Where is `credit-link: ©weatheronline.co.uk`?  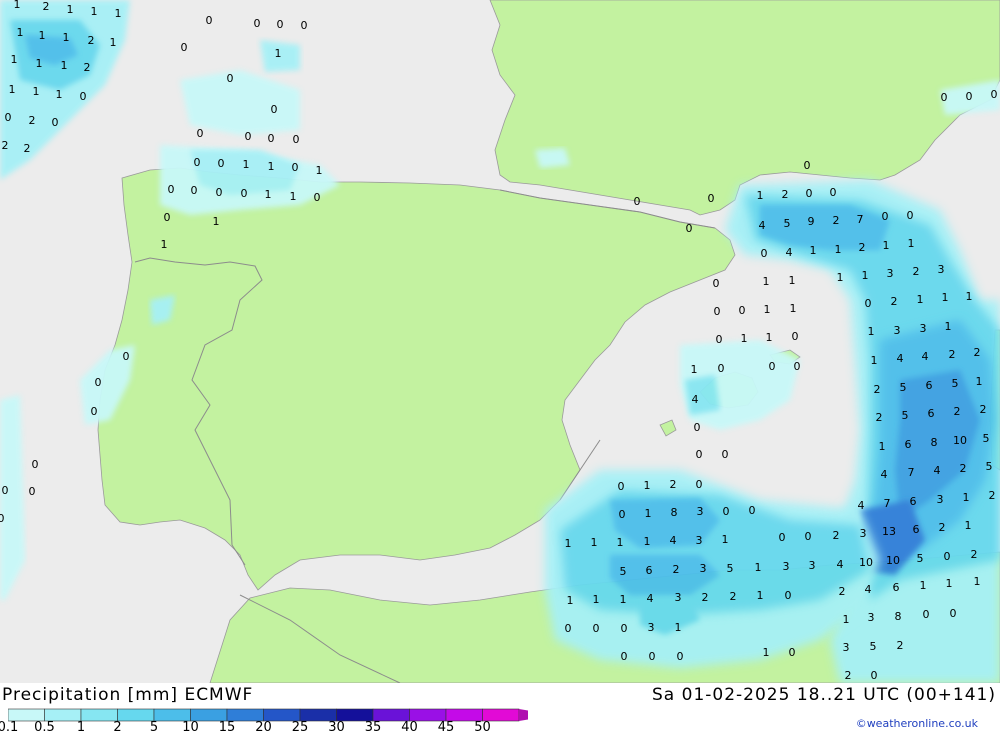
credit-link: ©weatheronline.co.uk is located at coordinates (917, 723).